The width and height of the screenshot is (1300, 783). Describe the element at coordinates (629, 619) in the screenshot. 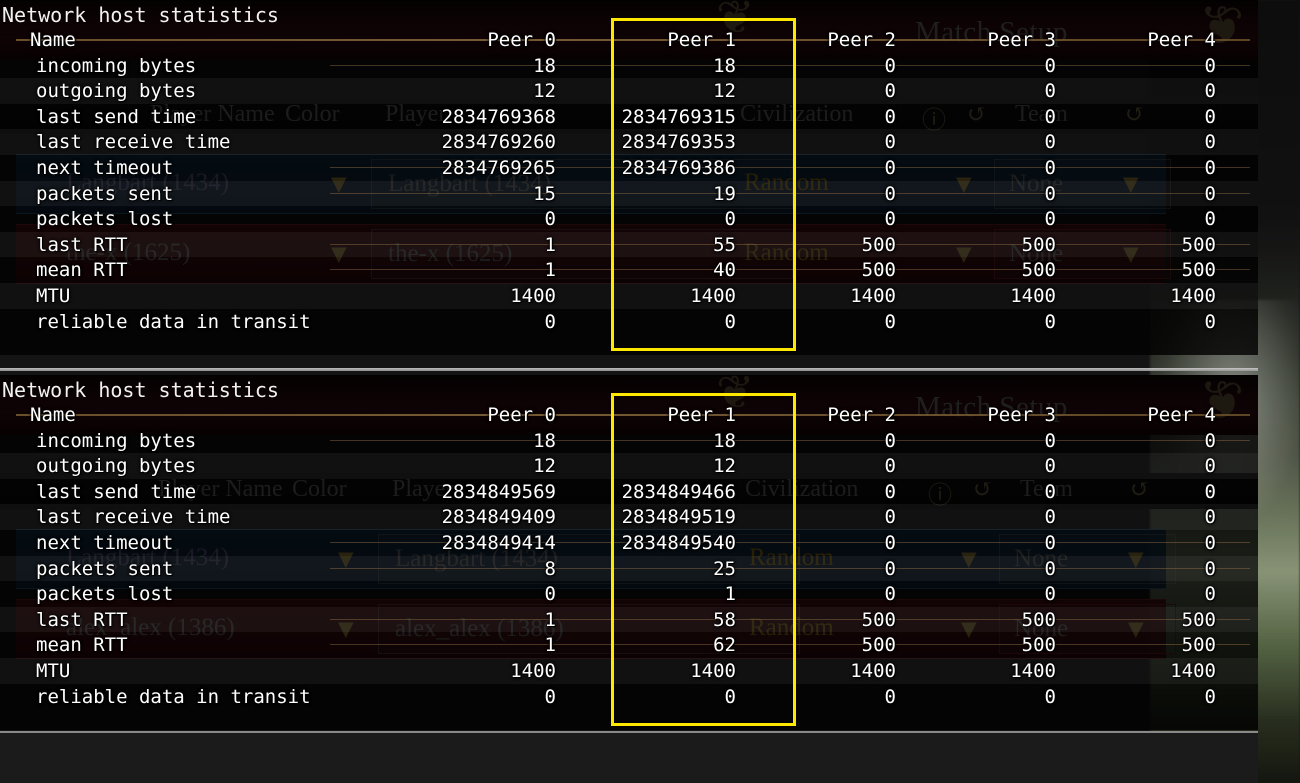

I see `table-row: last RTT 1 58 500 500 500` at that location.